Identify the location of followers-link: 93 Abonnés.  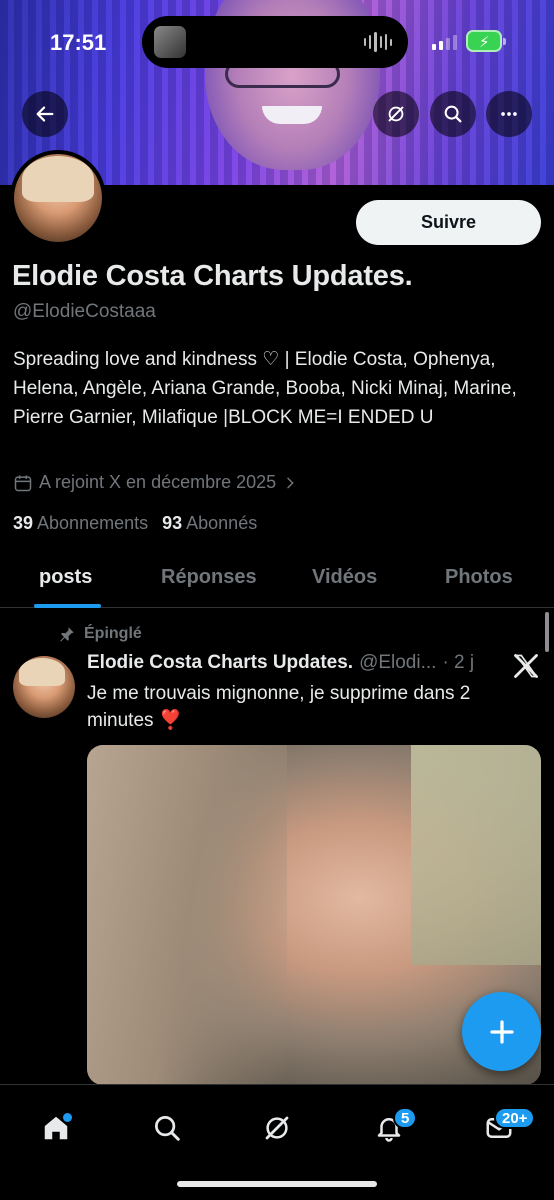
(209, 523).